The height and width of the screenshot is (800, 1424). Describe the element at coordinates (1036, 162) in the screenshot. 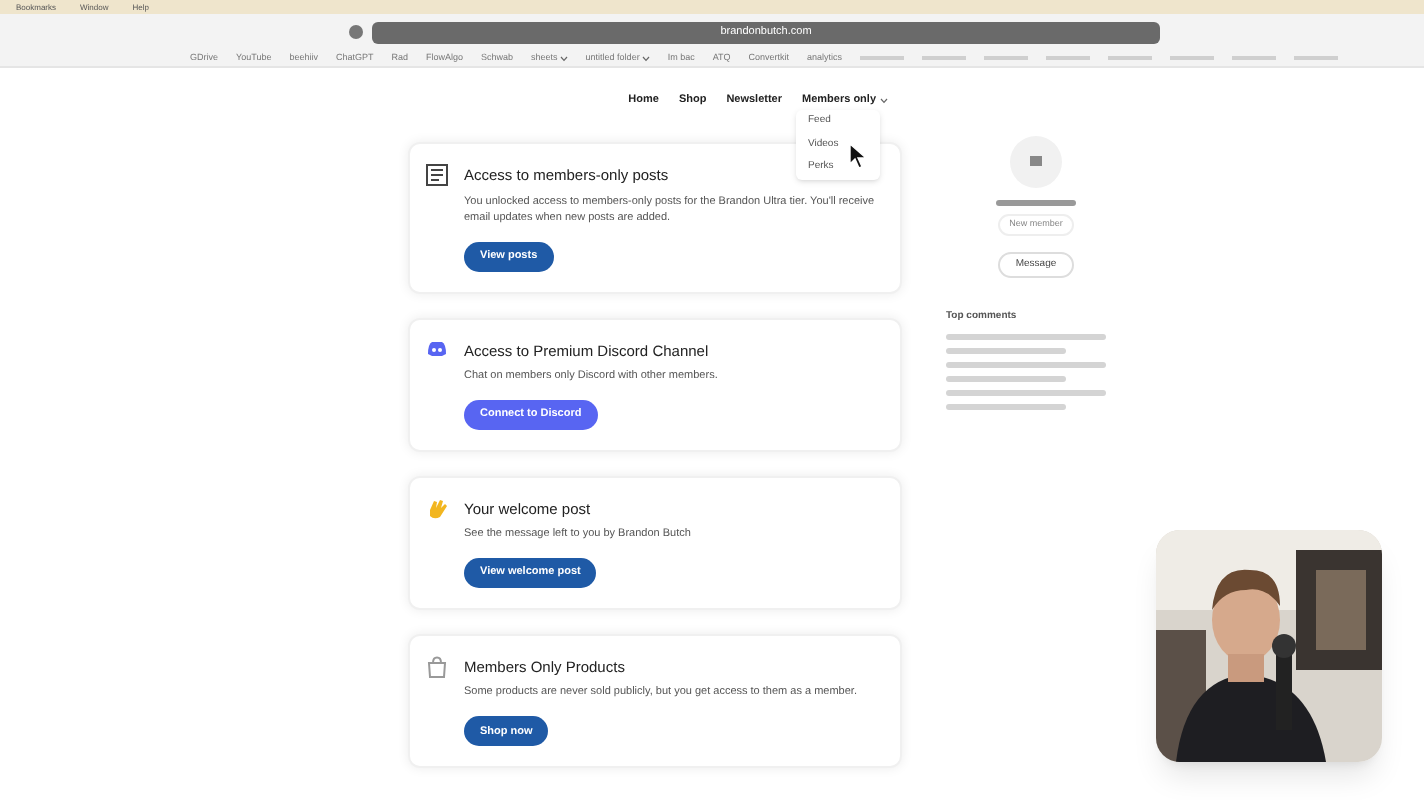

I see `avatar-icon` at that location.